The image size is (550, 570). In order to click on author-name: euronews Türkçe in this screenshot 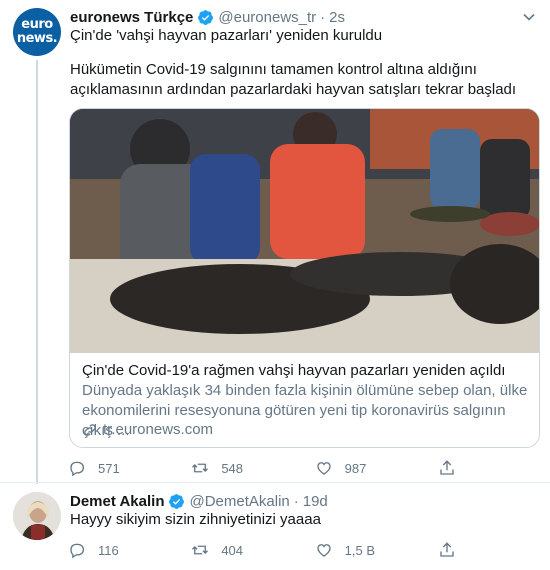, I will do `click(131, 17)`.